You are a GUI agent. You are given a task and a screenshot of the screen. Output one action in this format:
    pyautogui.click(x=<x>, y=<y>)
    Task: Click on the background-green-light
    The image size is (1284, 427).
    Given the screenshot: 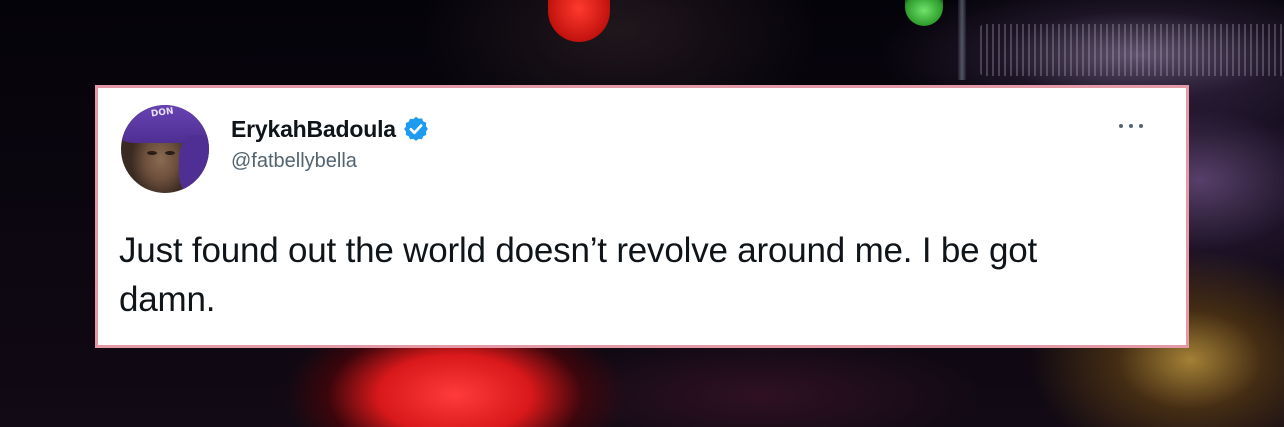 What is the action you would take?
    pyautogui.click(x=924, y=13)
    